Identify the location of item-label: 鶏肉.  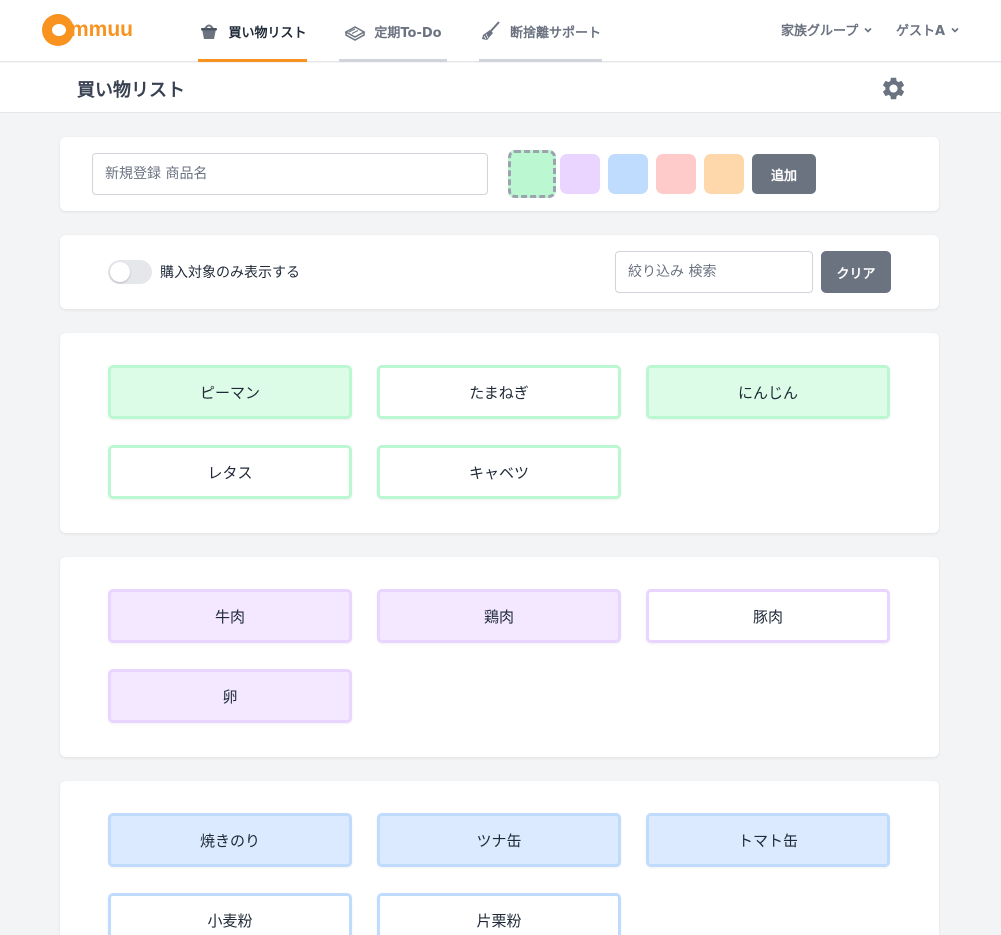
(498, 616).